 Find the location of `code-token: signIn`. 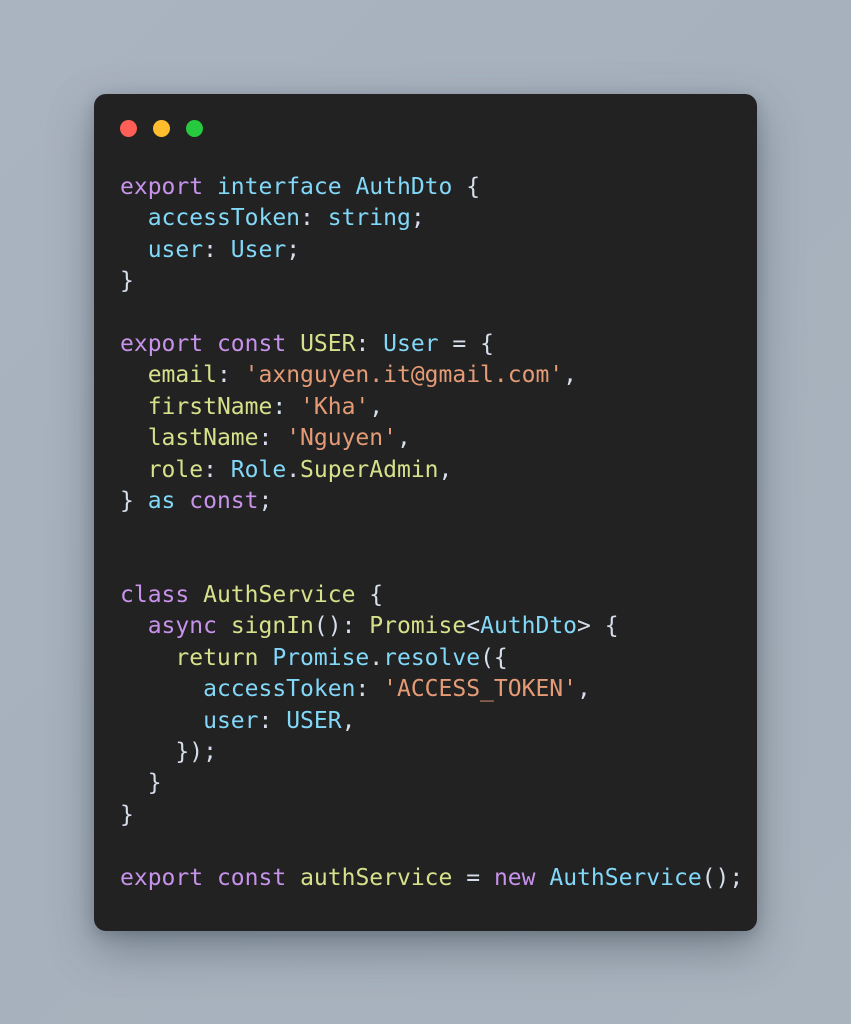

code-token: signIn is located at coordinates (272, 626).